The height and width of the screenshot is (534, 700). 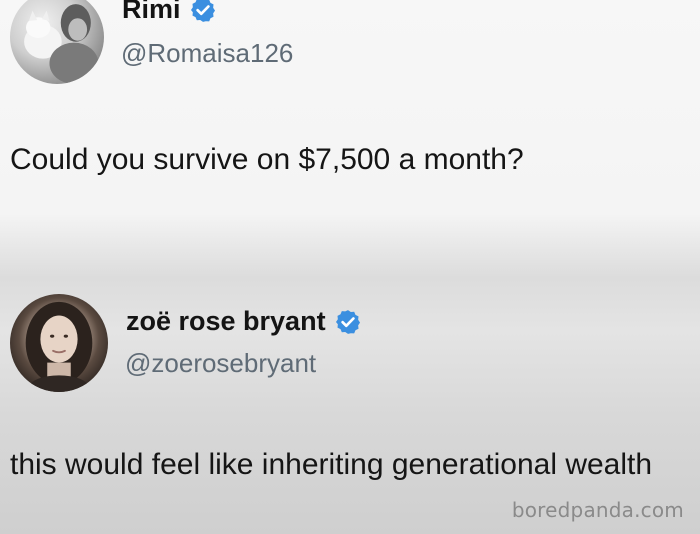 I want to click on author-name-row: zoë rose bryant, so click(x=244, y=321).